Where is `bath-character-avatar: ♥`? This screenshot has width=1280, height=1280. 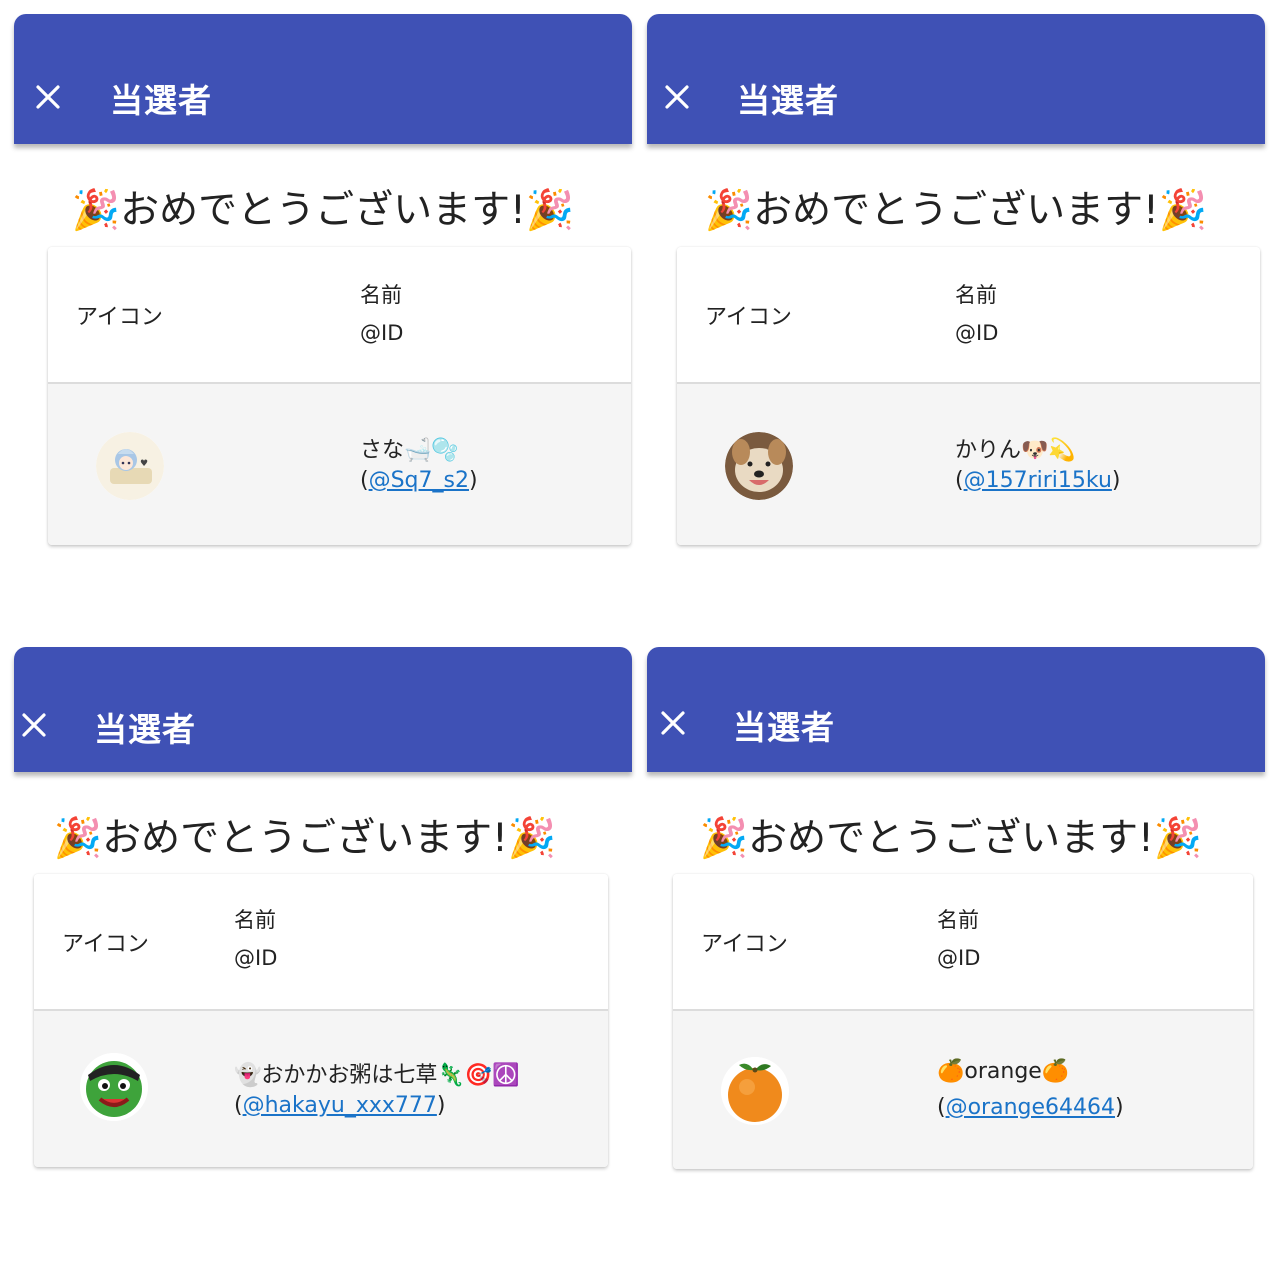
bath-character-avatar: ♥ is located at coordinates (130, 466).